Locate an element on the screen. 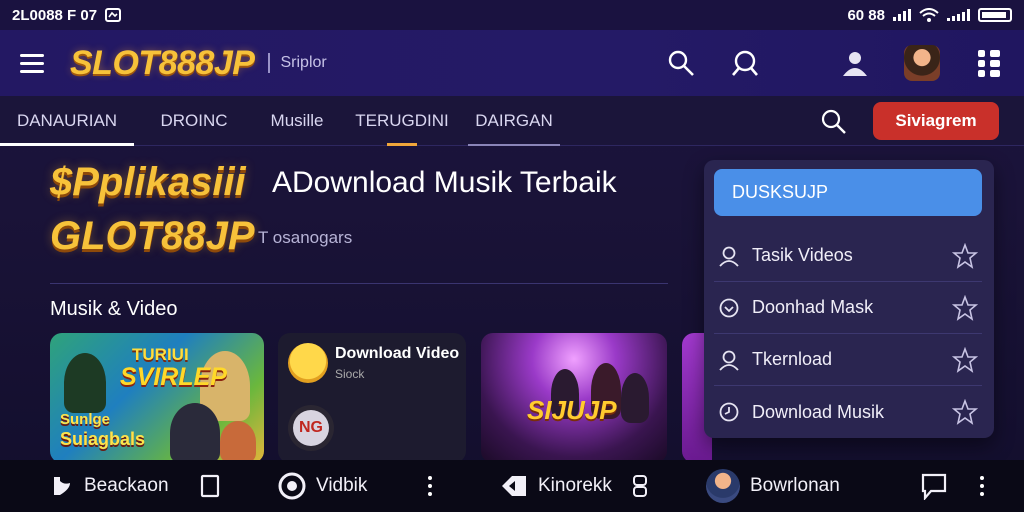 This screenshot has height=512, width=1024. hero-subtitle: ADownload Musik Terbaik is located at coordinates (444, 182).